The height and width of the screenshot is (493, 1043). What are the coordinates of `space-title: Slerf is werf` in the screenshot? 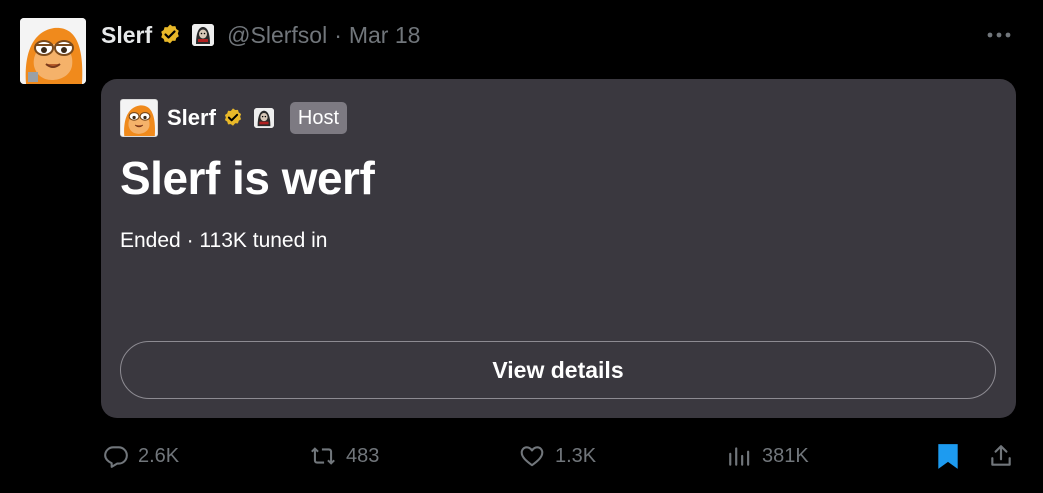 It's located at (247, 178).